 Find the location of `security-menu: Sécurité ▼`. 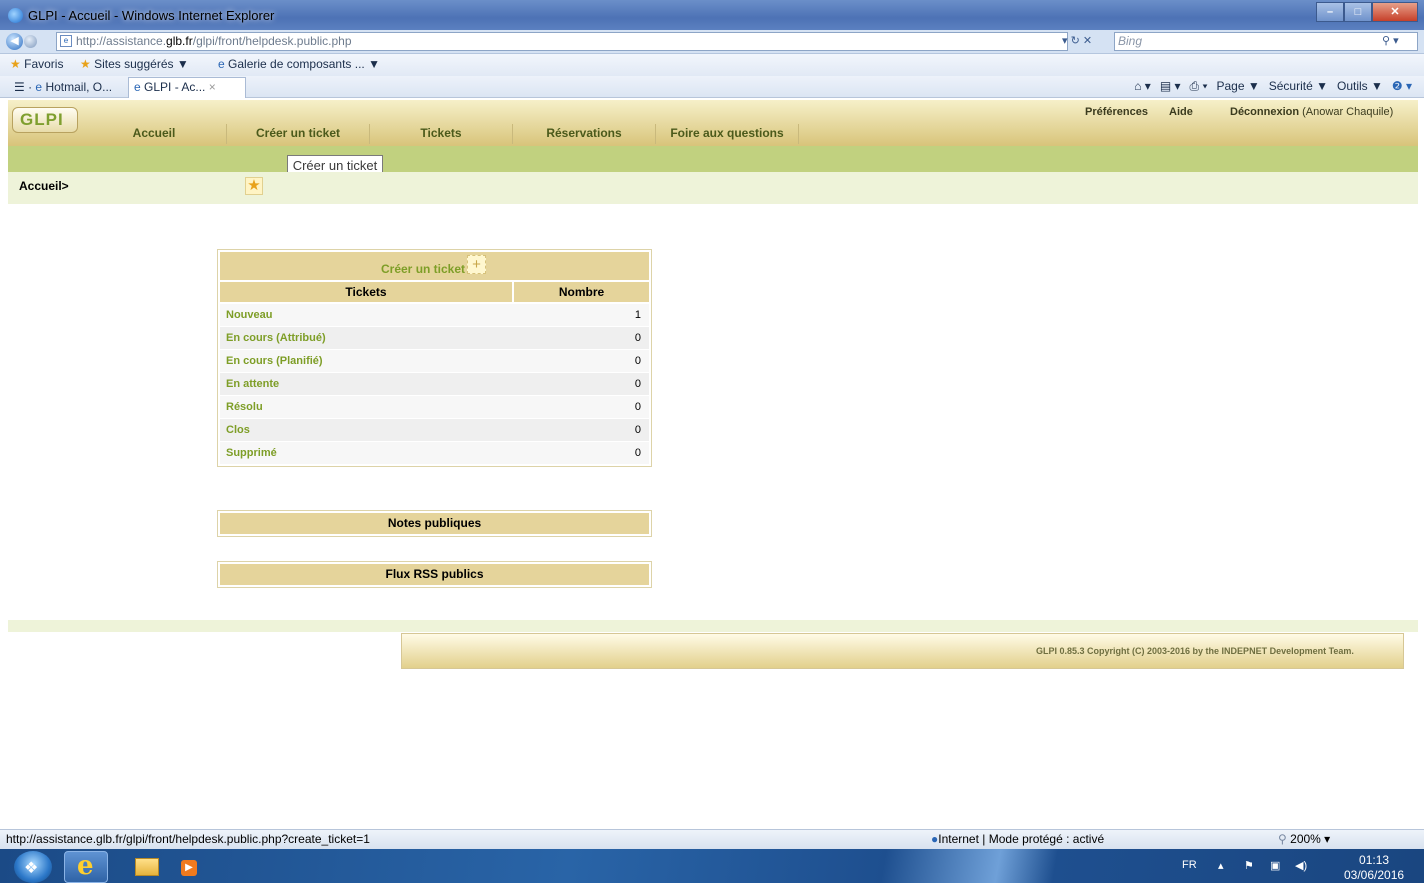

security-menu: Sécurité ▼ is located at coordinates (1298, 86).